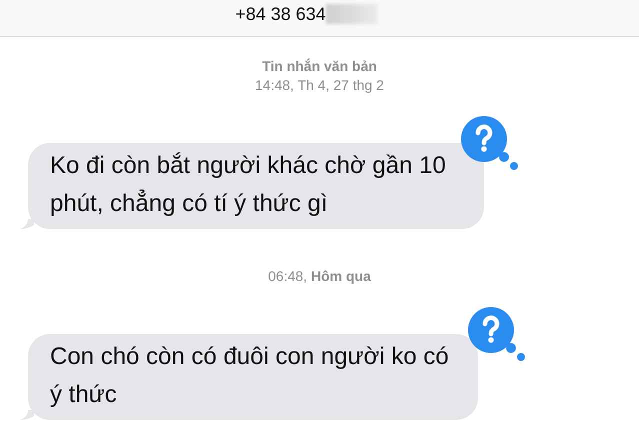 Image resolution: width=639 pixels, height=428 pixels. Describe the element at coordinates (319, 85) in the screenshot. I see `timestamp: 14:48, Th 4, 27 thg 2` at that location.